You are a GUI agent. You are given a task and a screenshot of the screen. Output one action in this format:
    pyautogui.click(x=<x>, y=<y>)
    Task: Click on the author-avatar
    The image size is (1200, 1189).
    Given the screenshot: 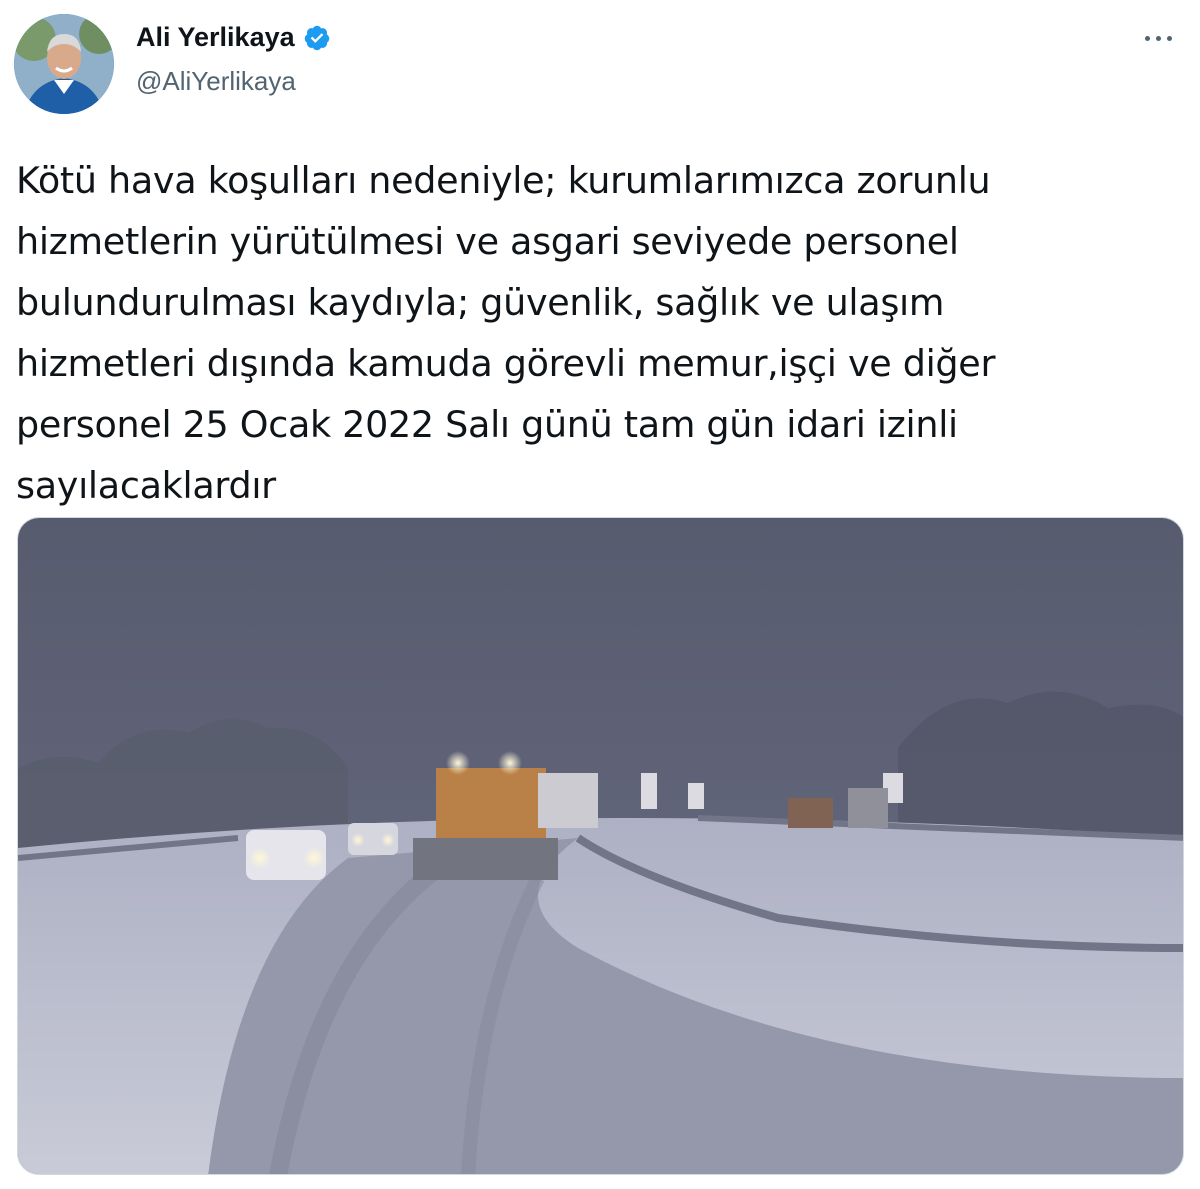 What is the action you would take?
    pyautogui.click(x=64, y=64)
    